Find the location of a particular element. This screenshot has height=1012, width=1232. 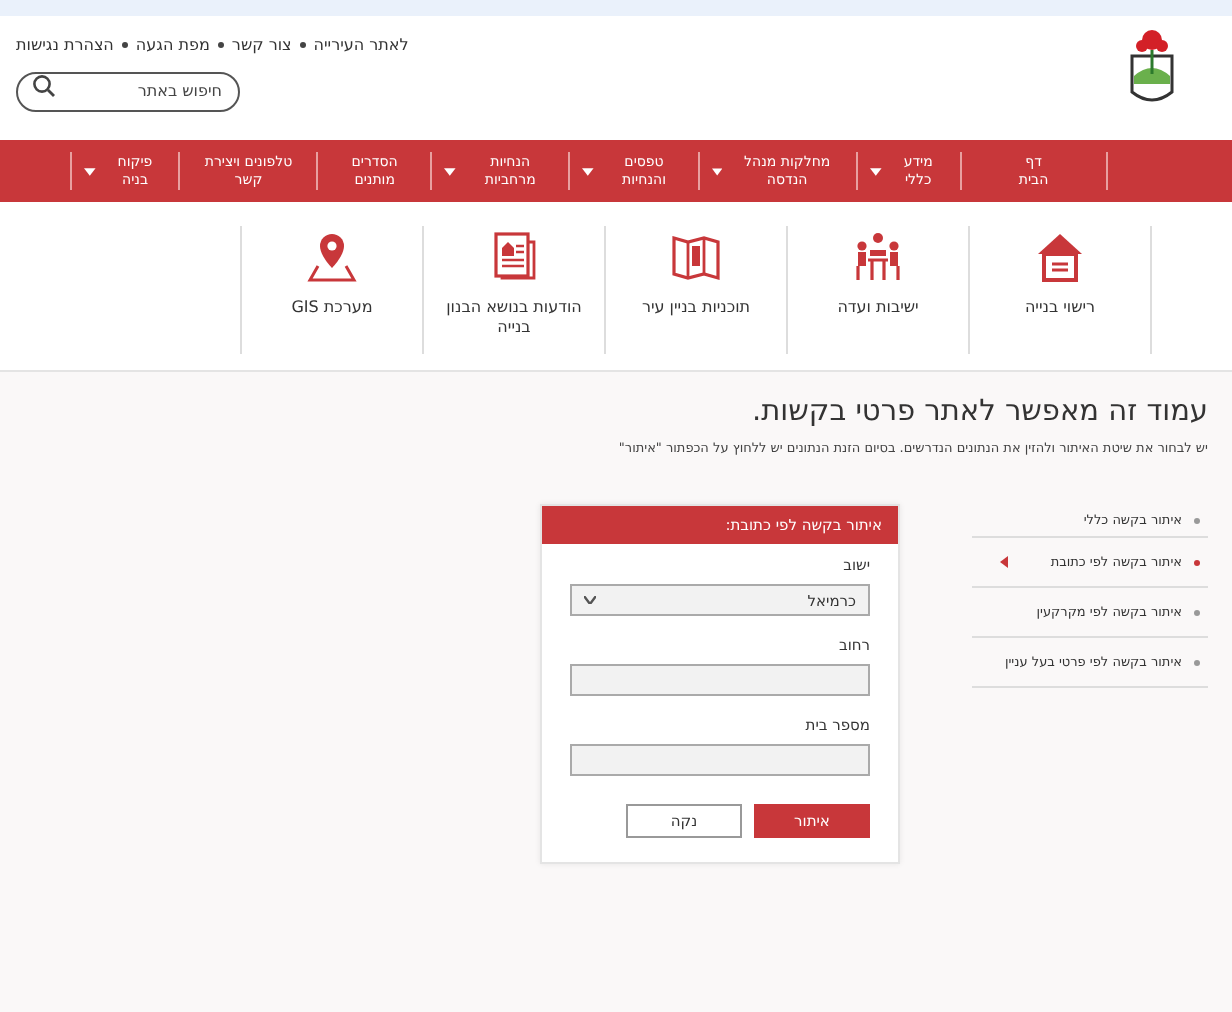

quick-link: תוכניות בניין עיר is located at coordinates (695, 290).